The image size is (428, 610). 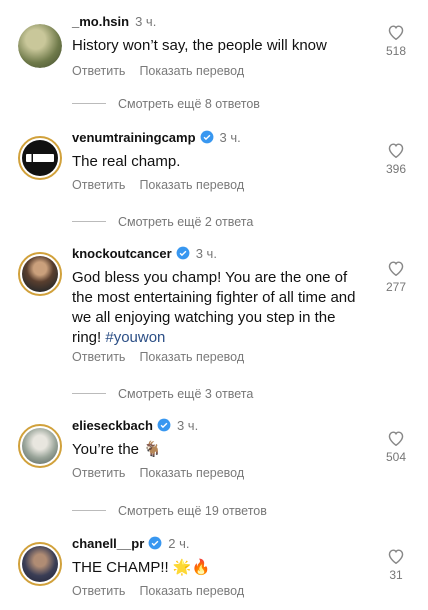 What do you see at coordinates (117, 449) in the screenshot?
I see `comment-text: You’re the 🐐` at bounding box center [117, 449].